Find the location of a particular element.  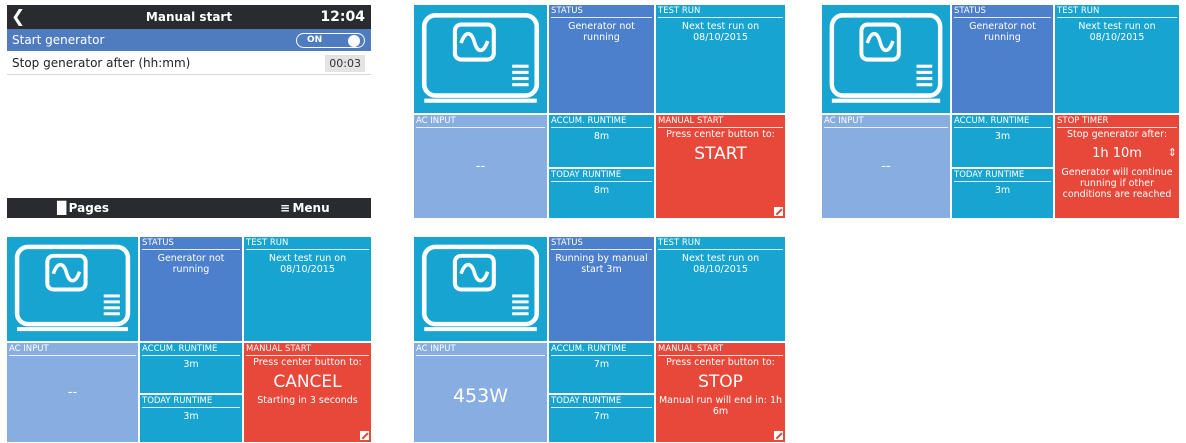

accum-runtime-value: 7m is located at coordinates (601, 364).